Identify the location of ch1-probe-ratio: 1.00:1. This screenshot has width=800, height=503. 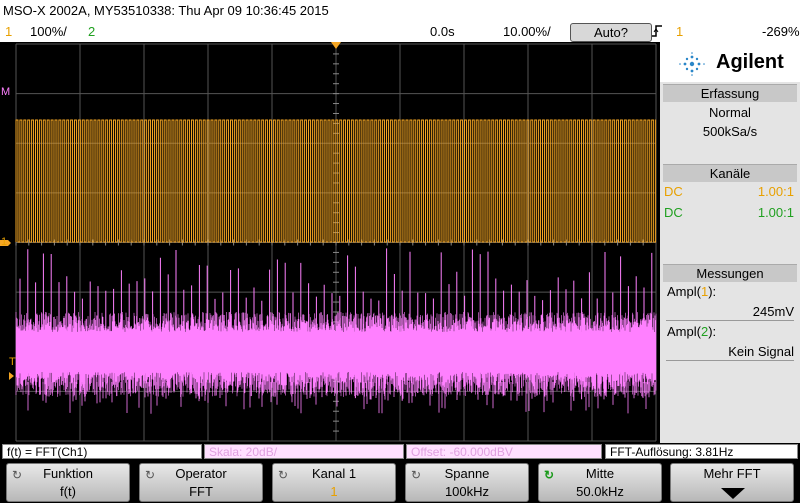
(775, 191).